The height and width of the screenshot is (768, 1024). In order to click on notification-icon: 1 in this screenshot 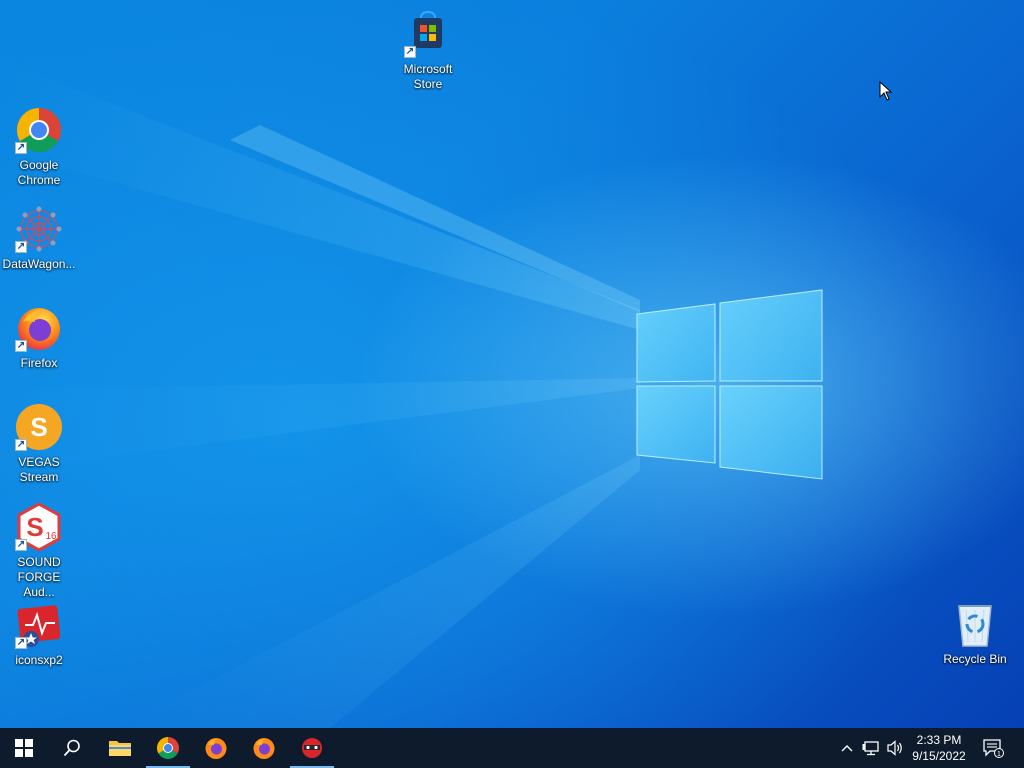, I will do `click(993, 748)`.